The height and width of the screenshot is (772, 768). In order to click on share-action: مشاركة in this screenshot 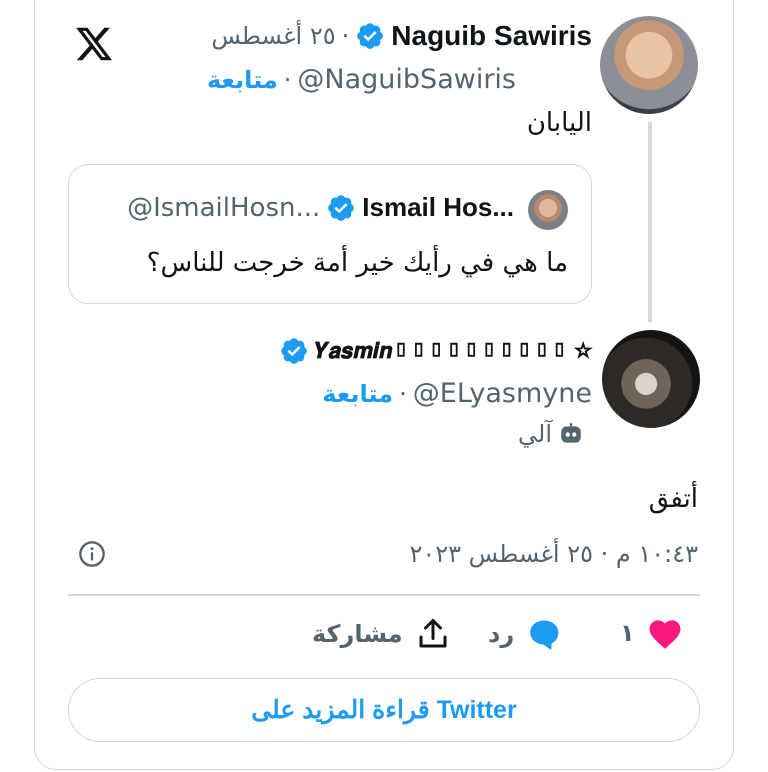, I will do `click(381, 634)`.